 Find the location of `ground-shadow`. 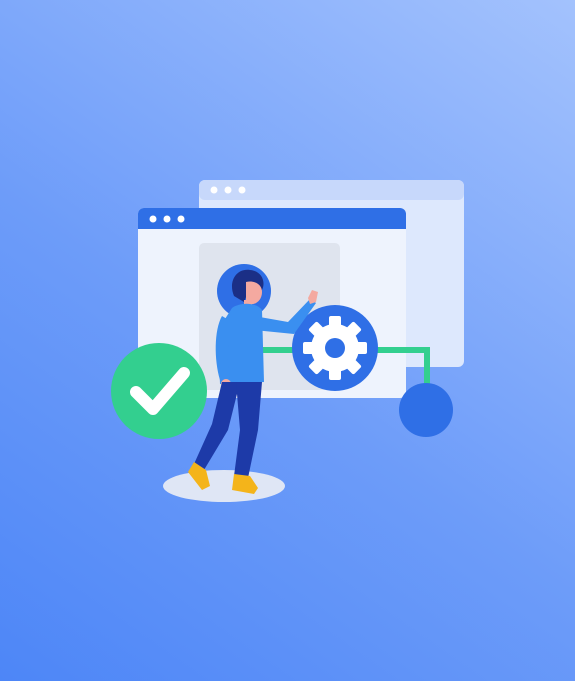

ground-shadow is located at coordinates (224, 486).